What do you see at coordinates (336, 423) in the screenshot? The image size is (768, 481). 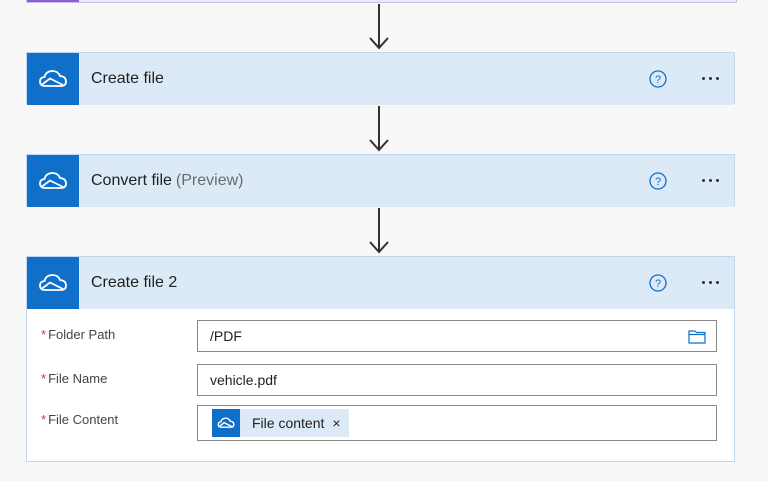 I see `token-remove-button: ×` at bounding box center [336, 423].